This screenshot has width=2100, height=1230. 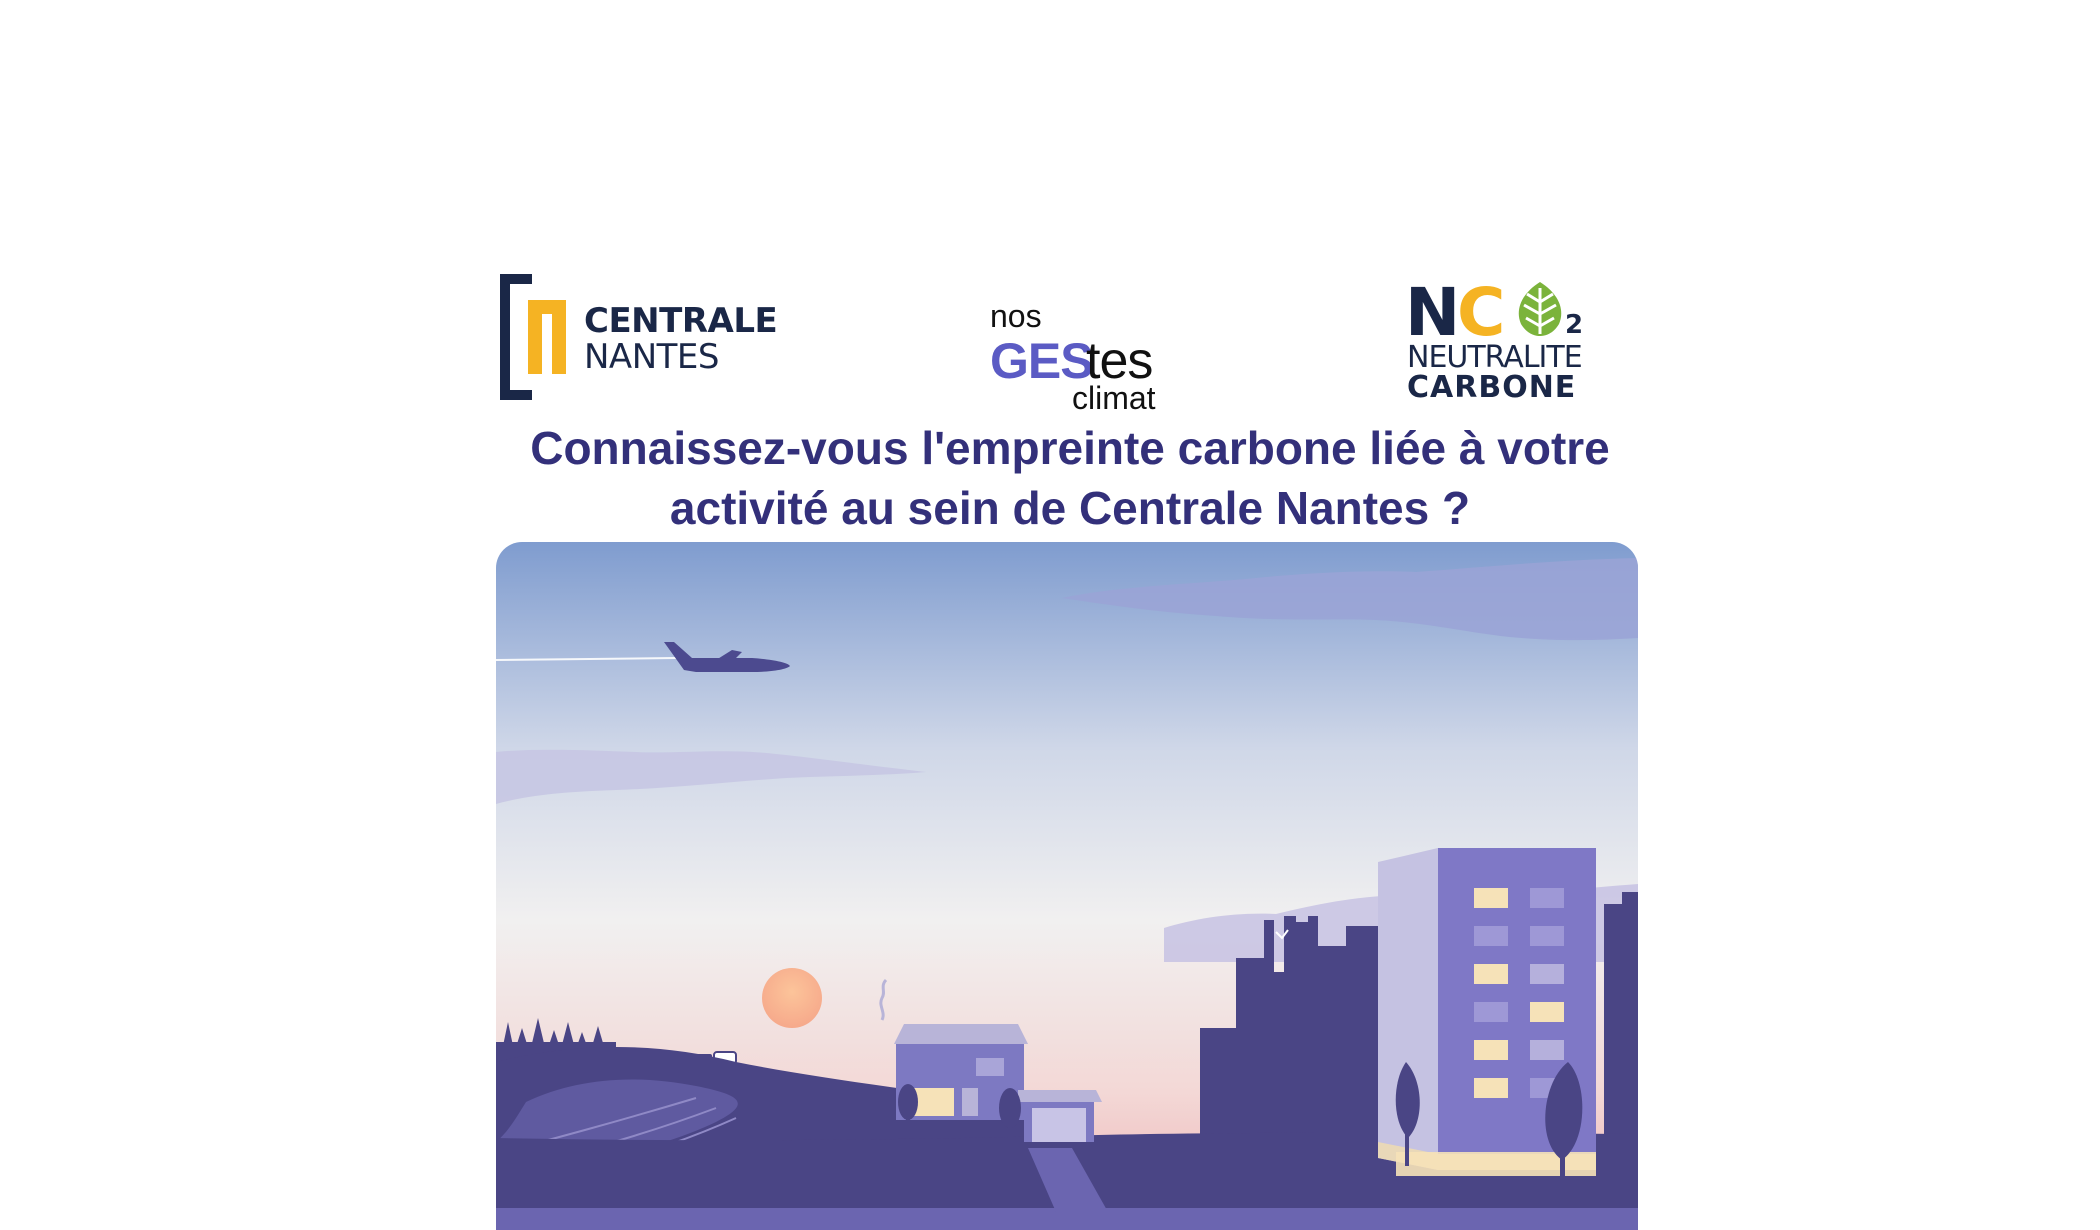 I want to click on centrale-nantes-wordmark: CENTRALE NANTES, so click(x=681, y=339).